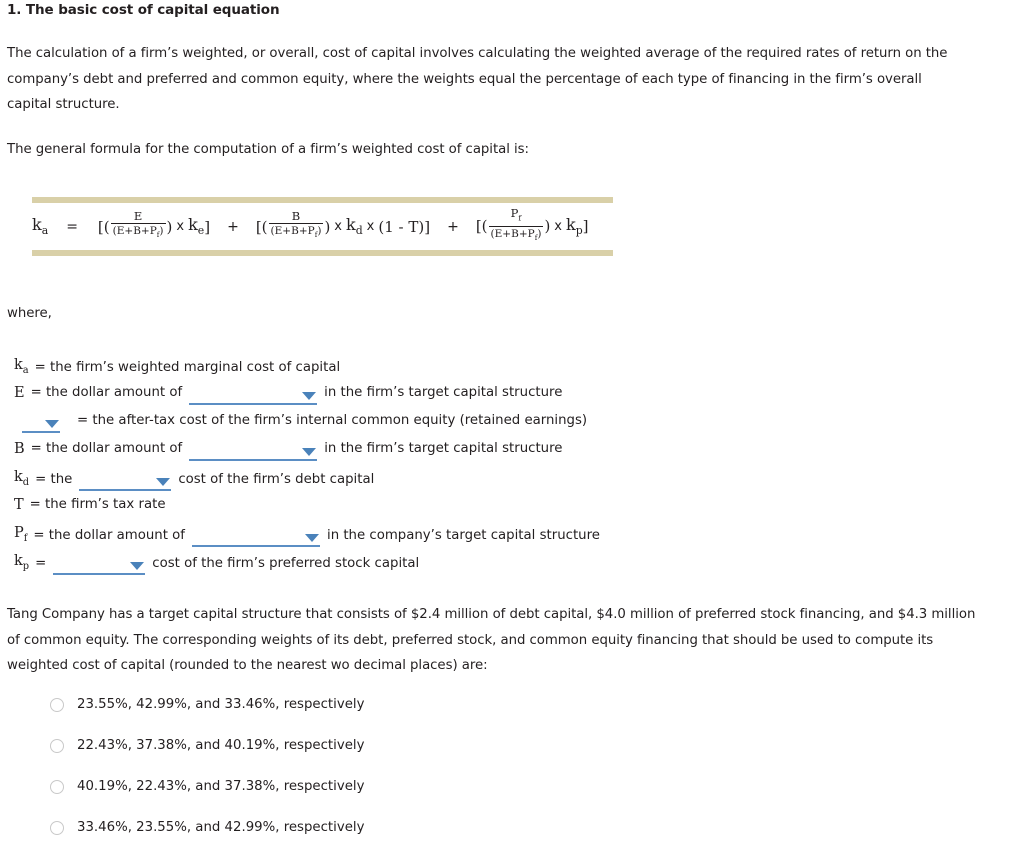 Image resolution: width=1024 pixels, height=860 pixels. I want to click on option-row: 33.46%, 23.55%, and 42.99%, respectively, so click(207, 827).